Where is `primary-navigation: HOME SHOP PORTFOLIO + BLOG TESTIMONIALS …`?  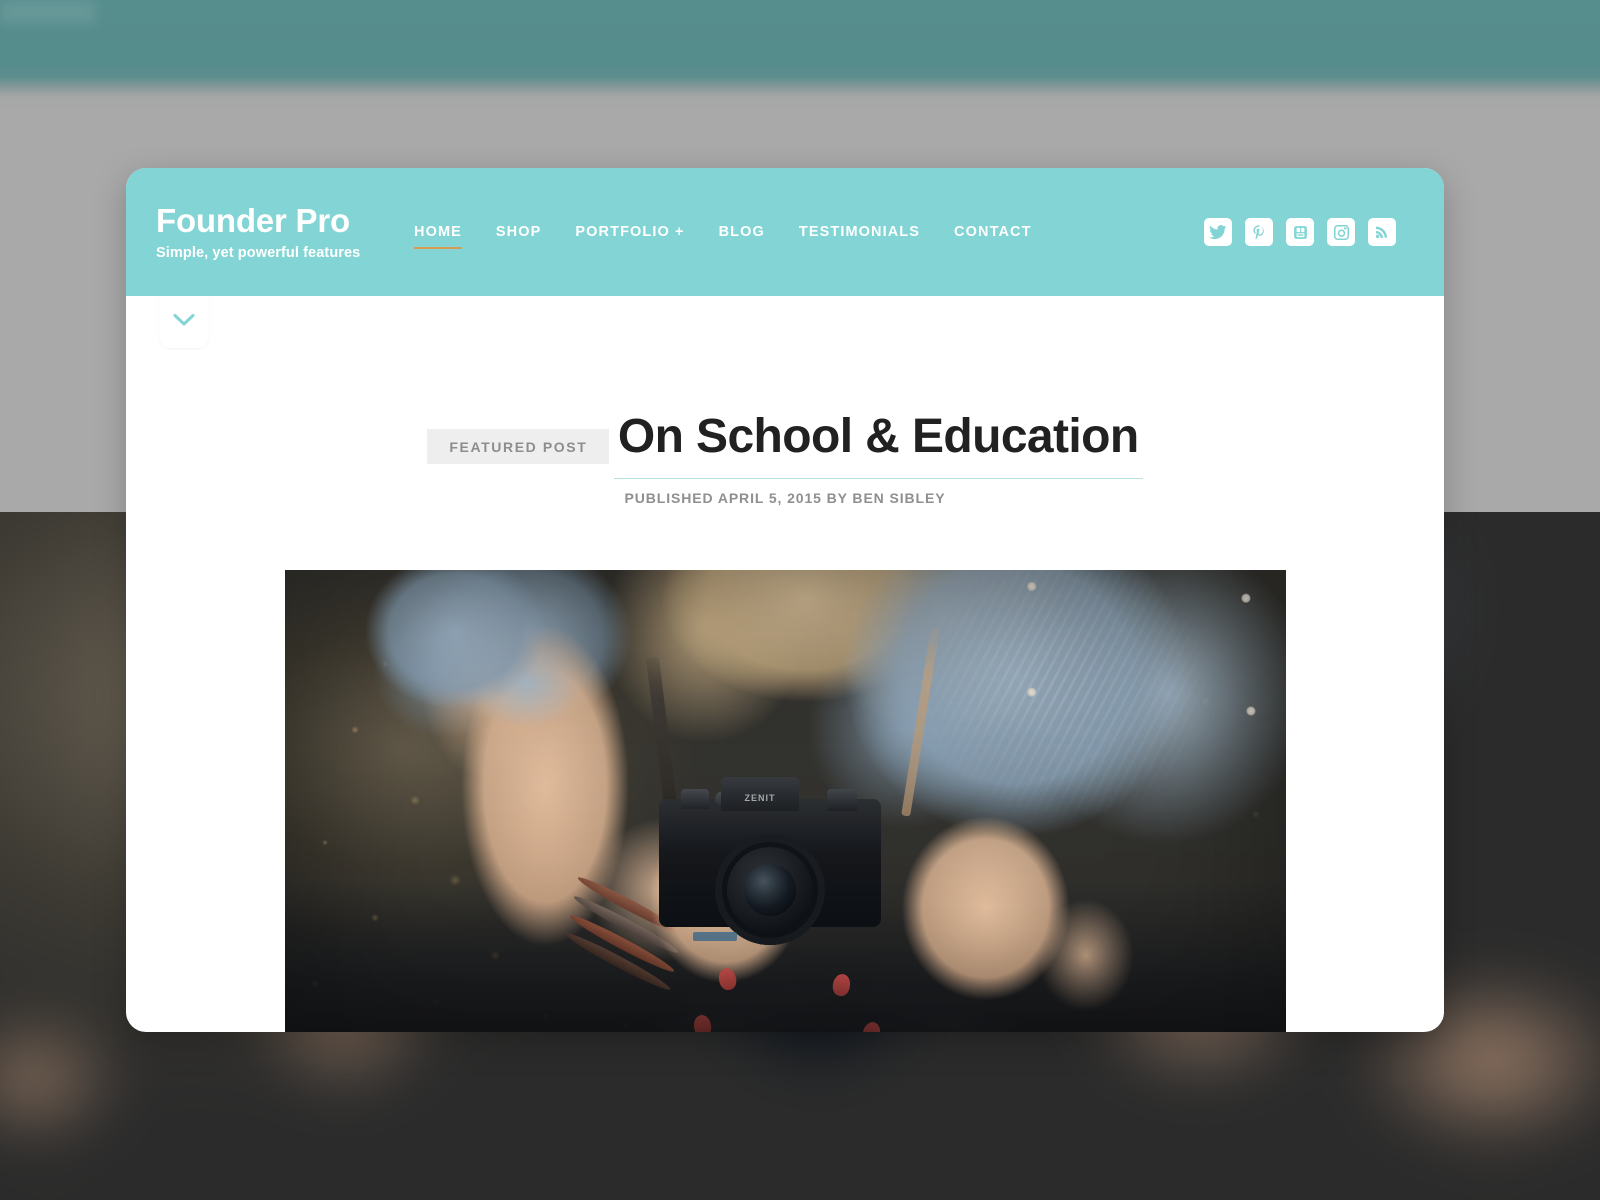
primary-navigation: HOME SHOP PORTFOLIO + BLOG TESTIMONIALS … is located at coordinates (809, 233).